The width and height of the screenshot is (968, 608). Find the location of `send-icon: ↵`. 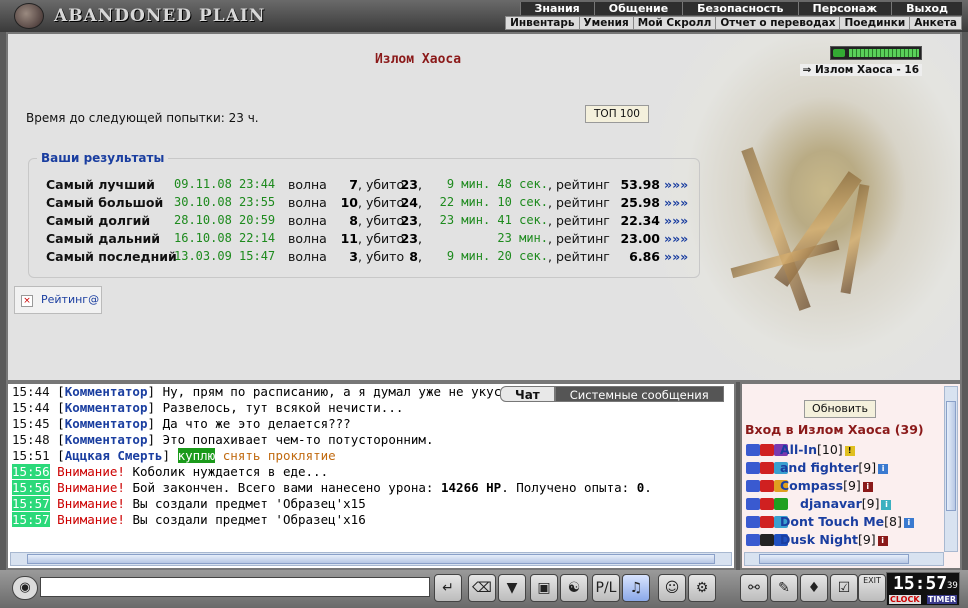

send-icon: ↵ is located at coordinates (448, 588).